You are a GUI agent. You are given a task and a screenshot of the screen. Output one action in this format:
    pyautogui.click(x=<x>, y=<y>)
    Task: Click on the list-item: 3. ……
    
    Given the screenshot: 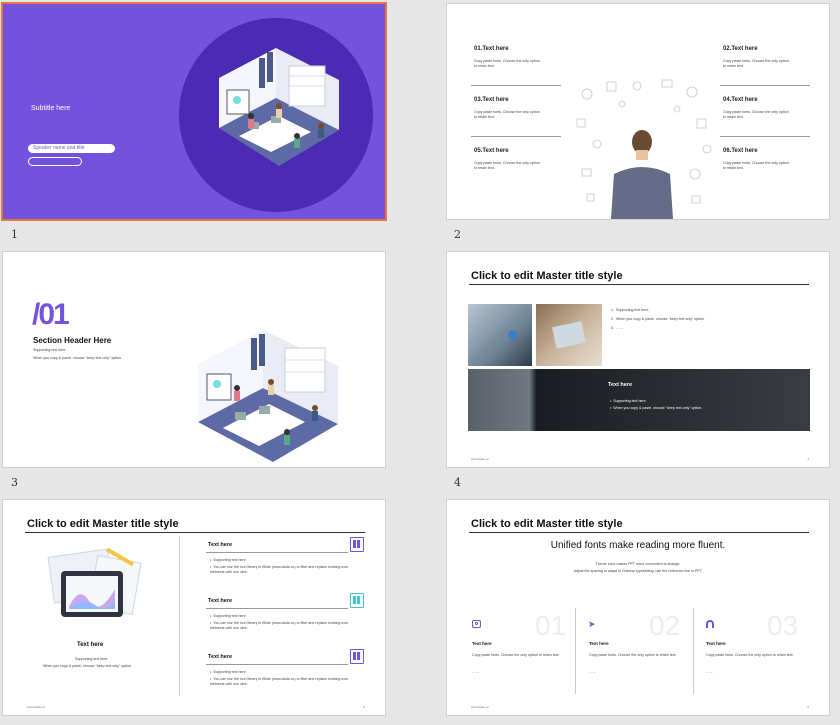 What is the action you would take?
    pyautogui.click(x=617, y=328)
    